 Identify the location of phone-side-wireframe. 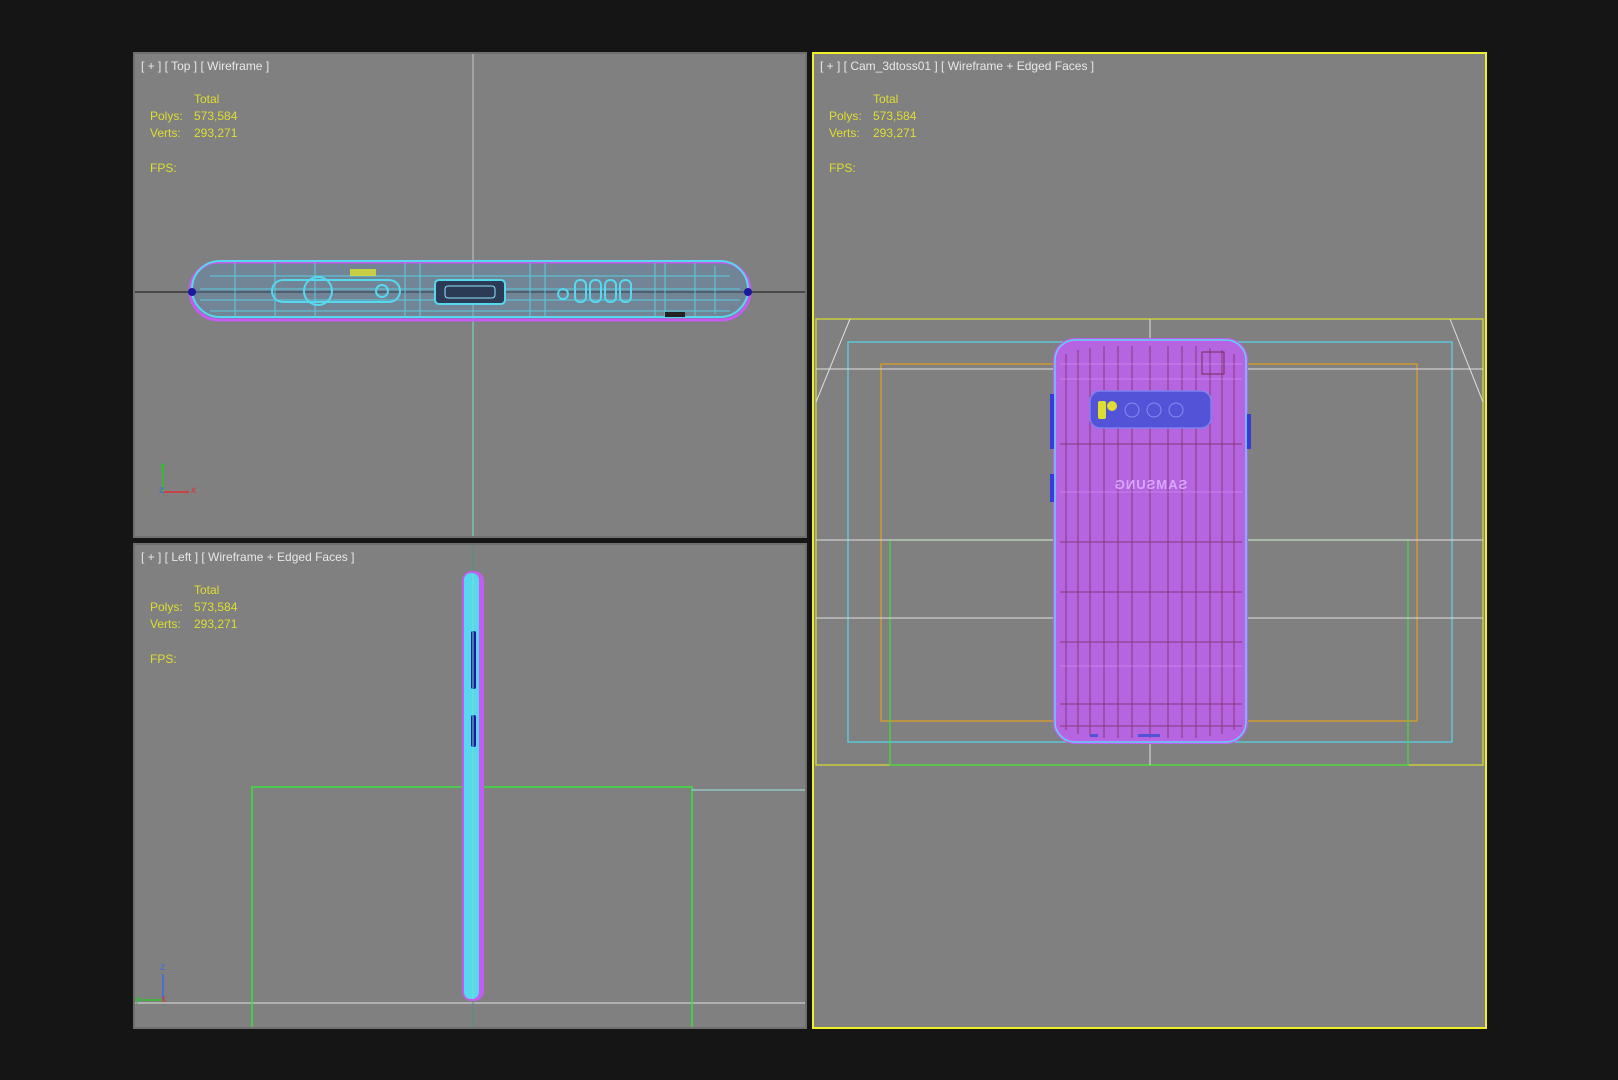
(473, 786).